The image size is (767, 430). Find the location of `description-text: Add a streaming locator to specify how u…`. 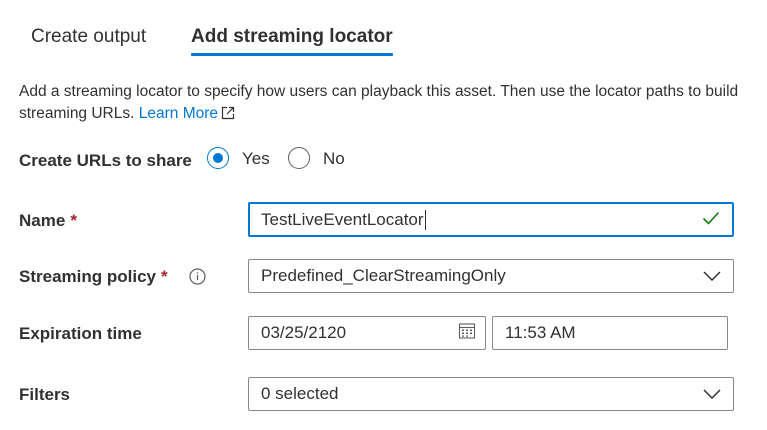

description-text: Add a streaming locator to specify how u… is located at coordinates (379, 102).